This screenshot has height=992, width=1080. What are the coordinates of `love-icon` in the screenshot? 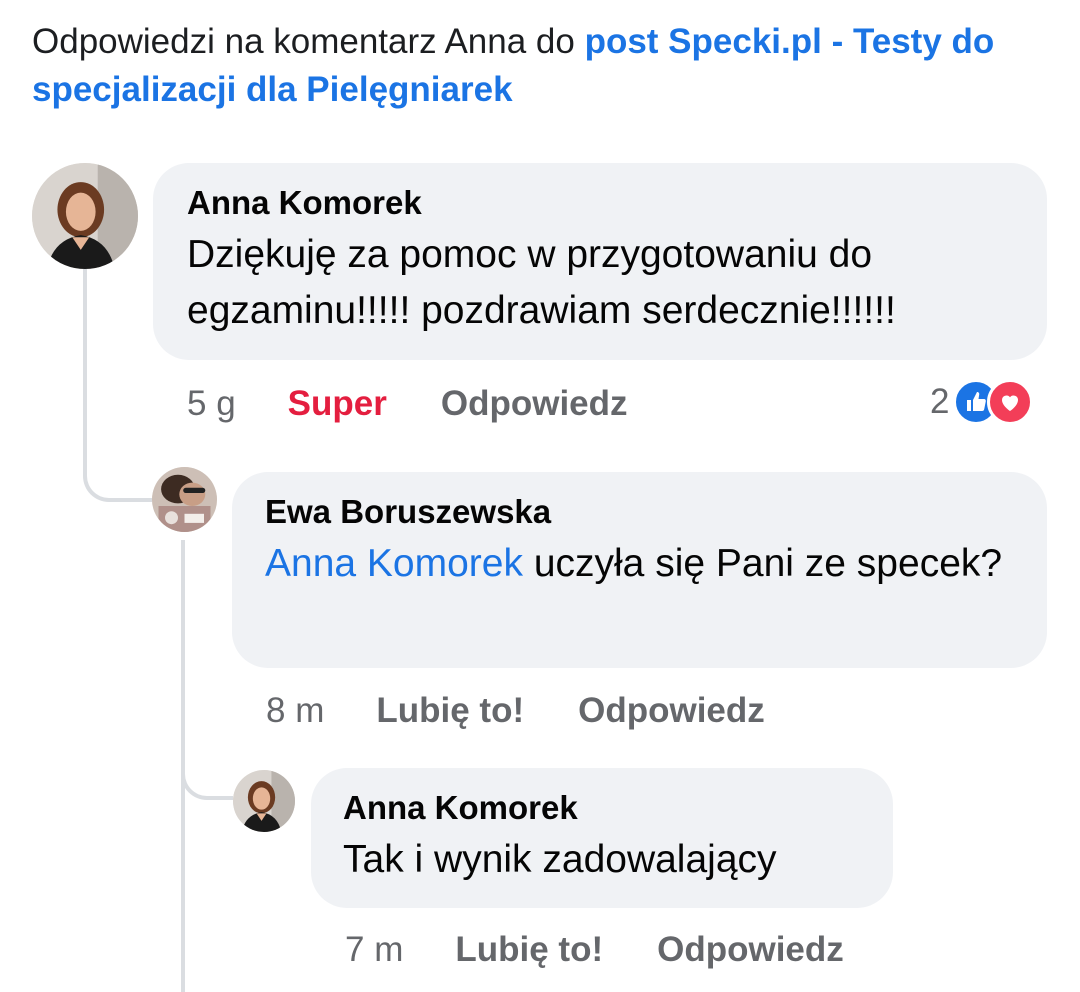 It's located at (1010, 402).